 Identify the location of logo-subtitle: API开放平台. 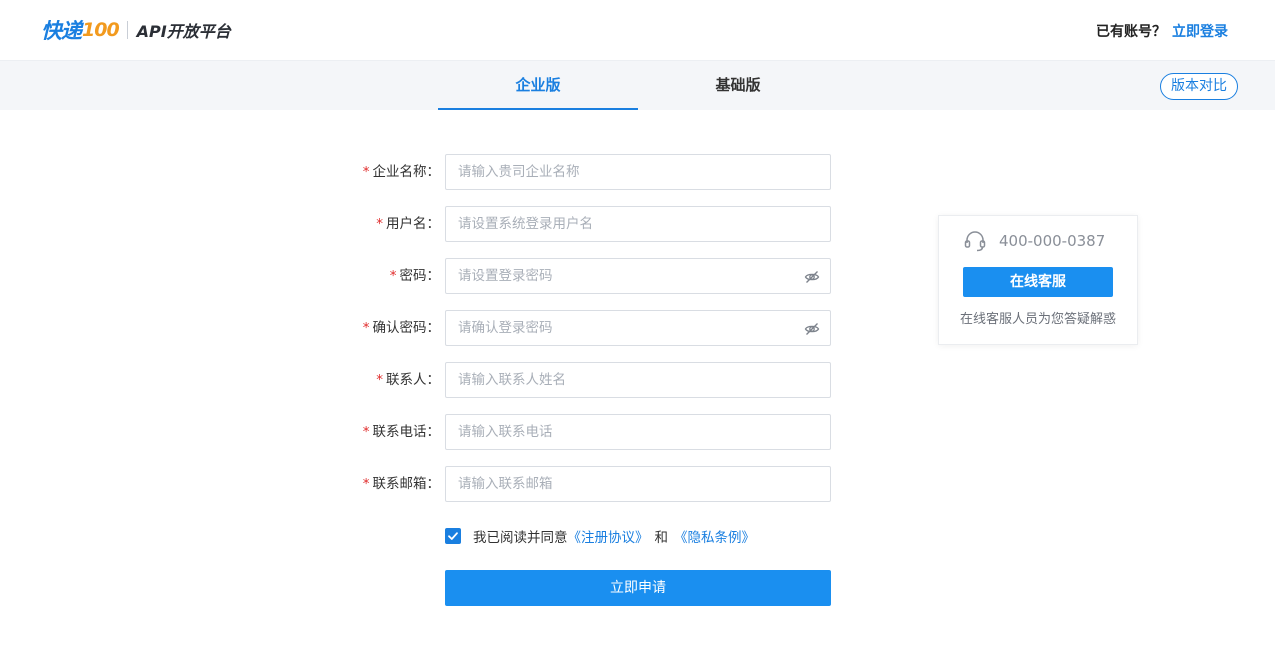
(183, 31).